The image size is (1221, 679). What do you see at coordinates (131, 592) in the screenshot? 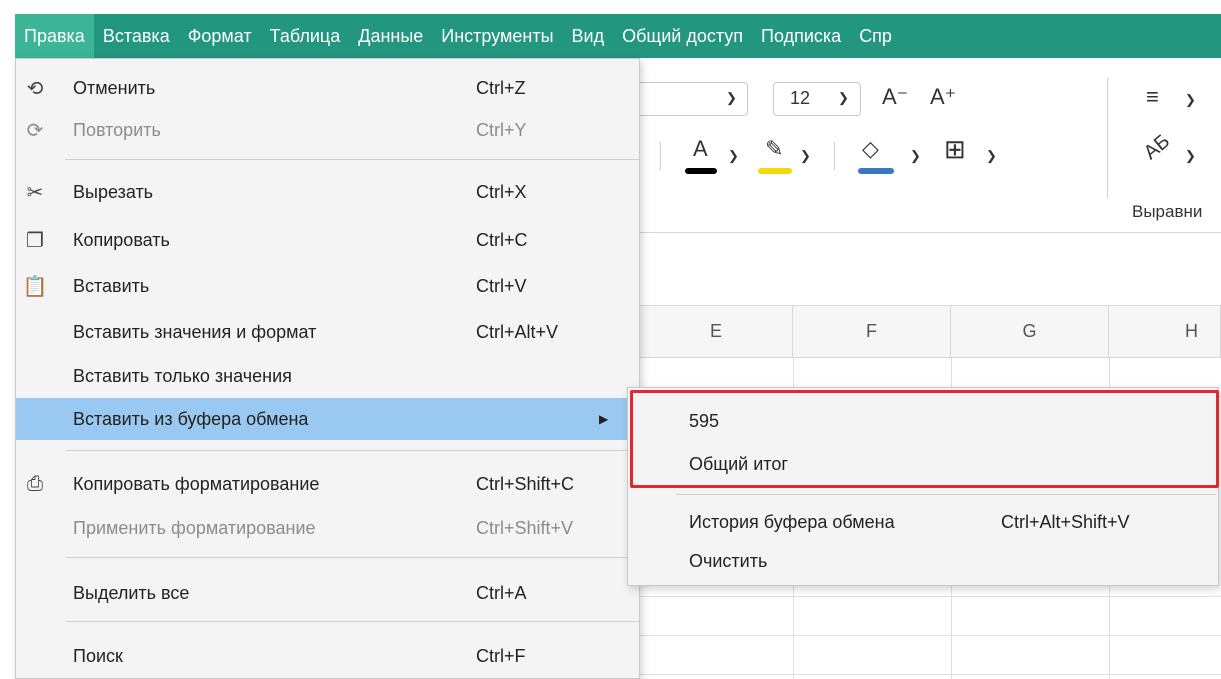
I see `select-all-label: Выделить все` at bounding box center [131, 592].